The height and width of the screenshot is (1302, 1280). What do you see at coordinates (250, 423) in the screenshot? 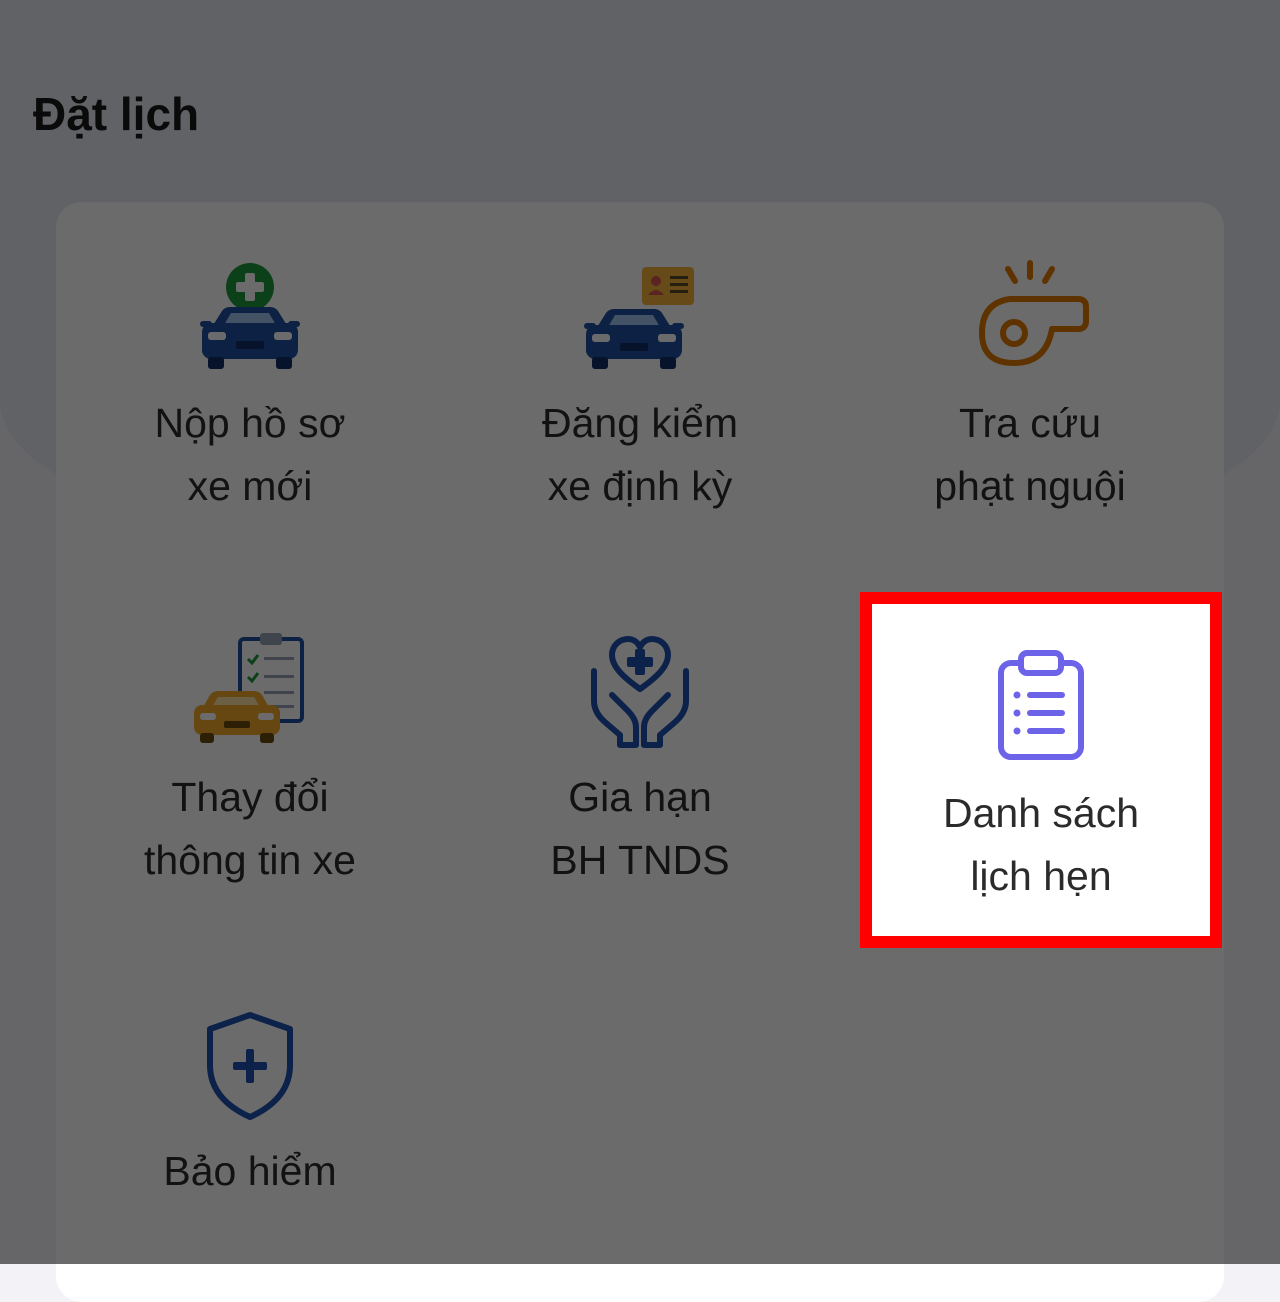
I see `service-label-line1: Nộp hồ sơ` at bounding box center [250, 423].